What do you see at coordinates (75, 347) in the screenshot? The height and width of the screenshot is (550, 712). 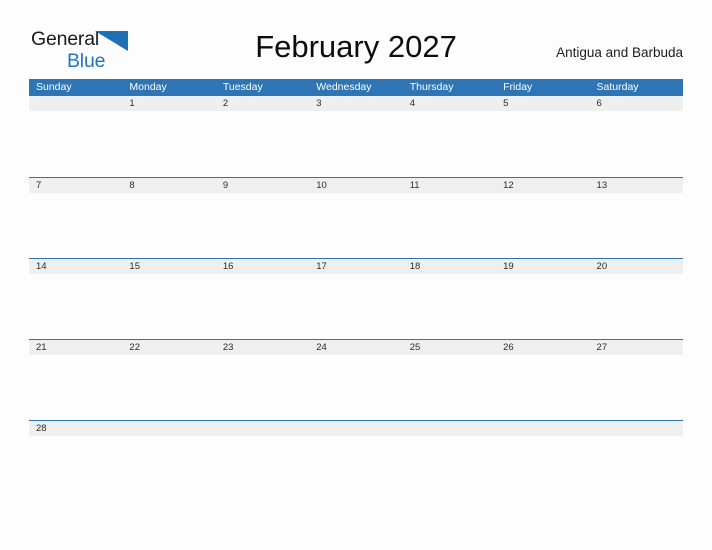 I see `day-cell-number: 21` at bounding box center [75, 347].